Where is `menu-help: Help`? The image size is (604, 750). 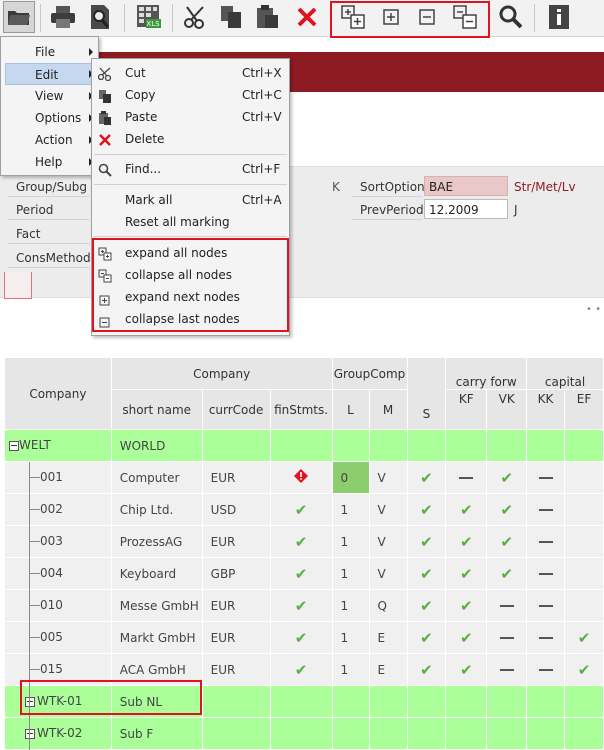
menu-help: Help is located at coordinates (49, 162).